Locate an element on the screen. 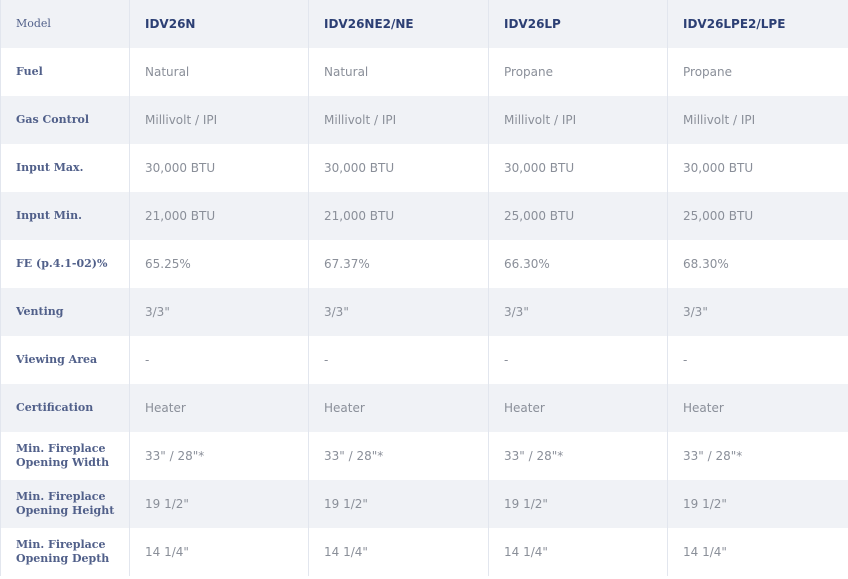 The width and height of the screenshot is (848, 579). model-name: IDV26LP is located at coordinates (578, 24).